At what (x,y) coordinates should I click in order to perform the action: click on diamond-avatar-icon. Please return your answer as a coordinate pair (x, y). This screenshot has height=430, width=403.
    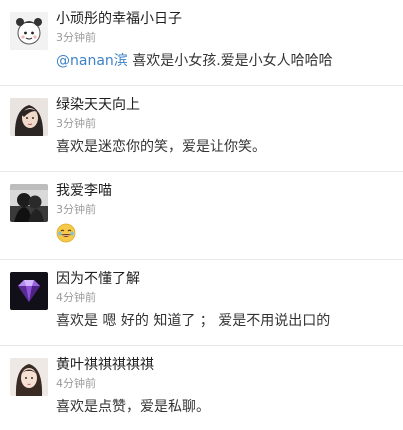
    Looking at the image, I should click on (29, 291).